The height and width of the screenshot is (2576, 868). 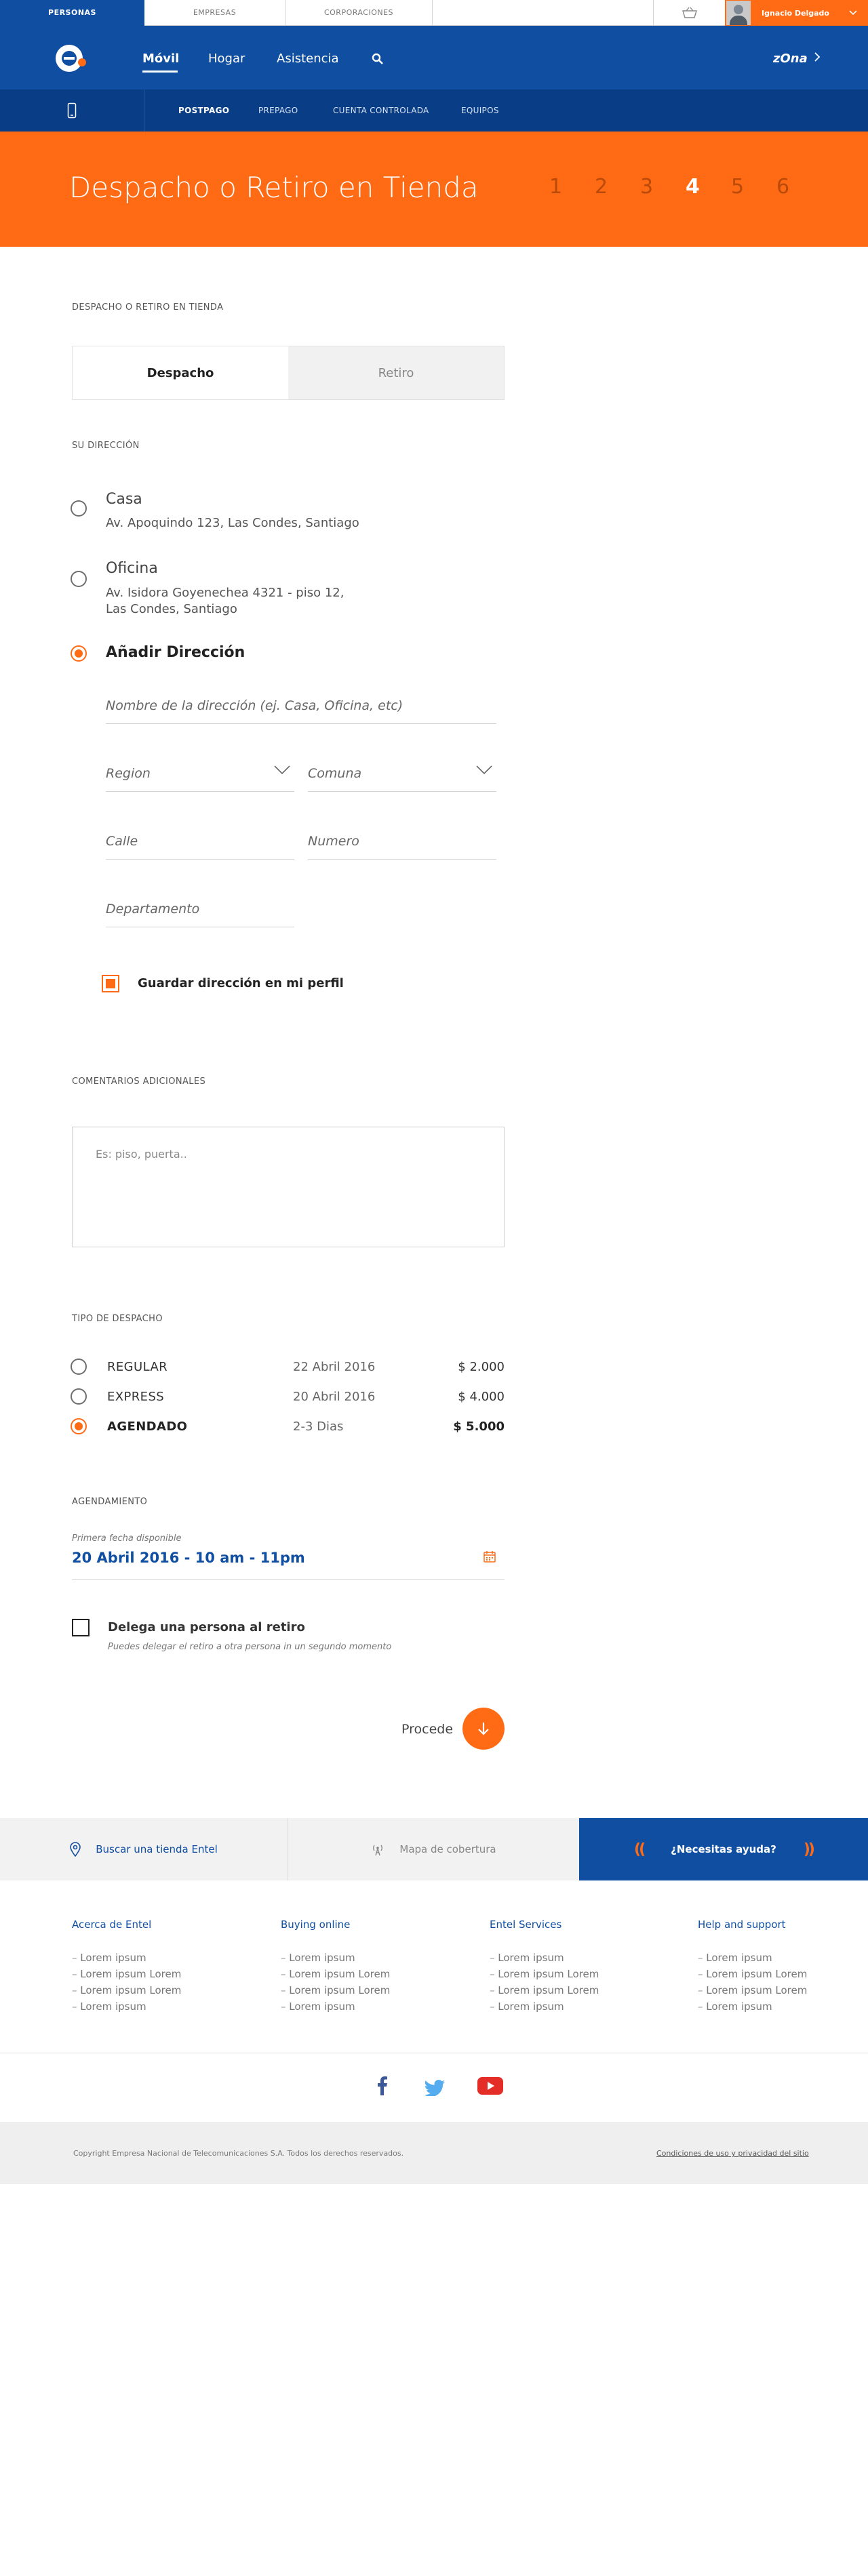 I want to click on calle-field: Calle, so click(x=200, y=841).